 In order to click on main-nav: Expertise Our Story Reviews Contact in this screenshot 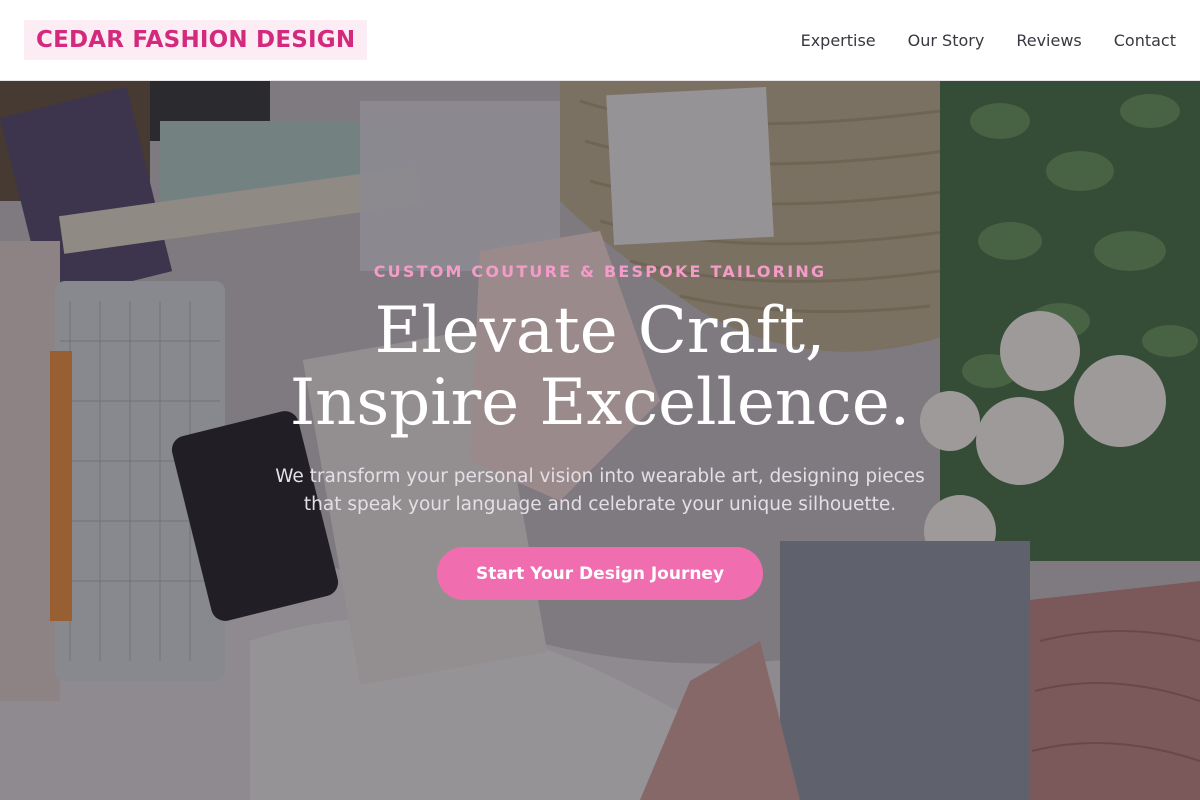, I will do `click(988, 40)`.